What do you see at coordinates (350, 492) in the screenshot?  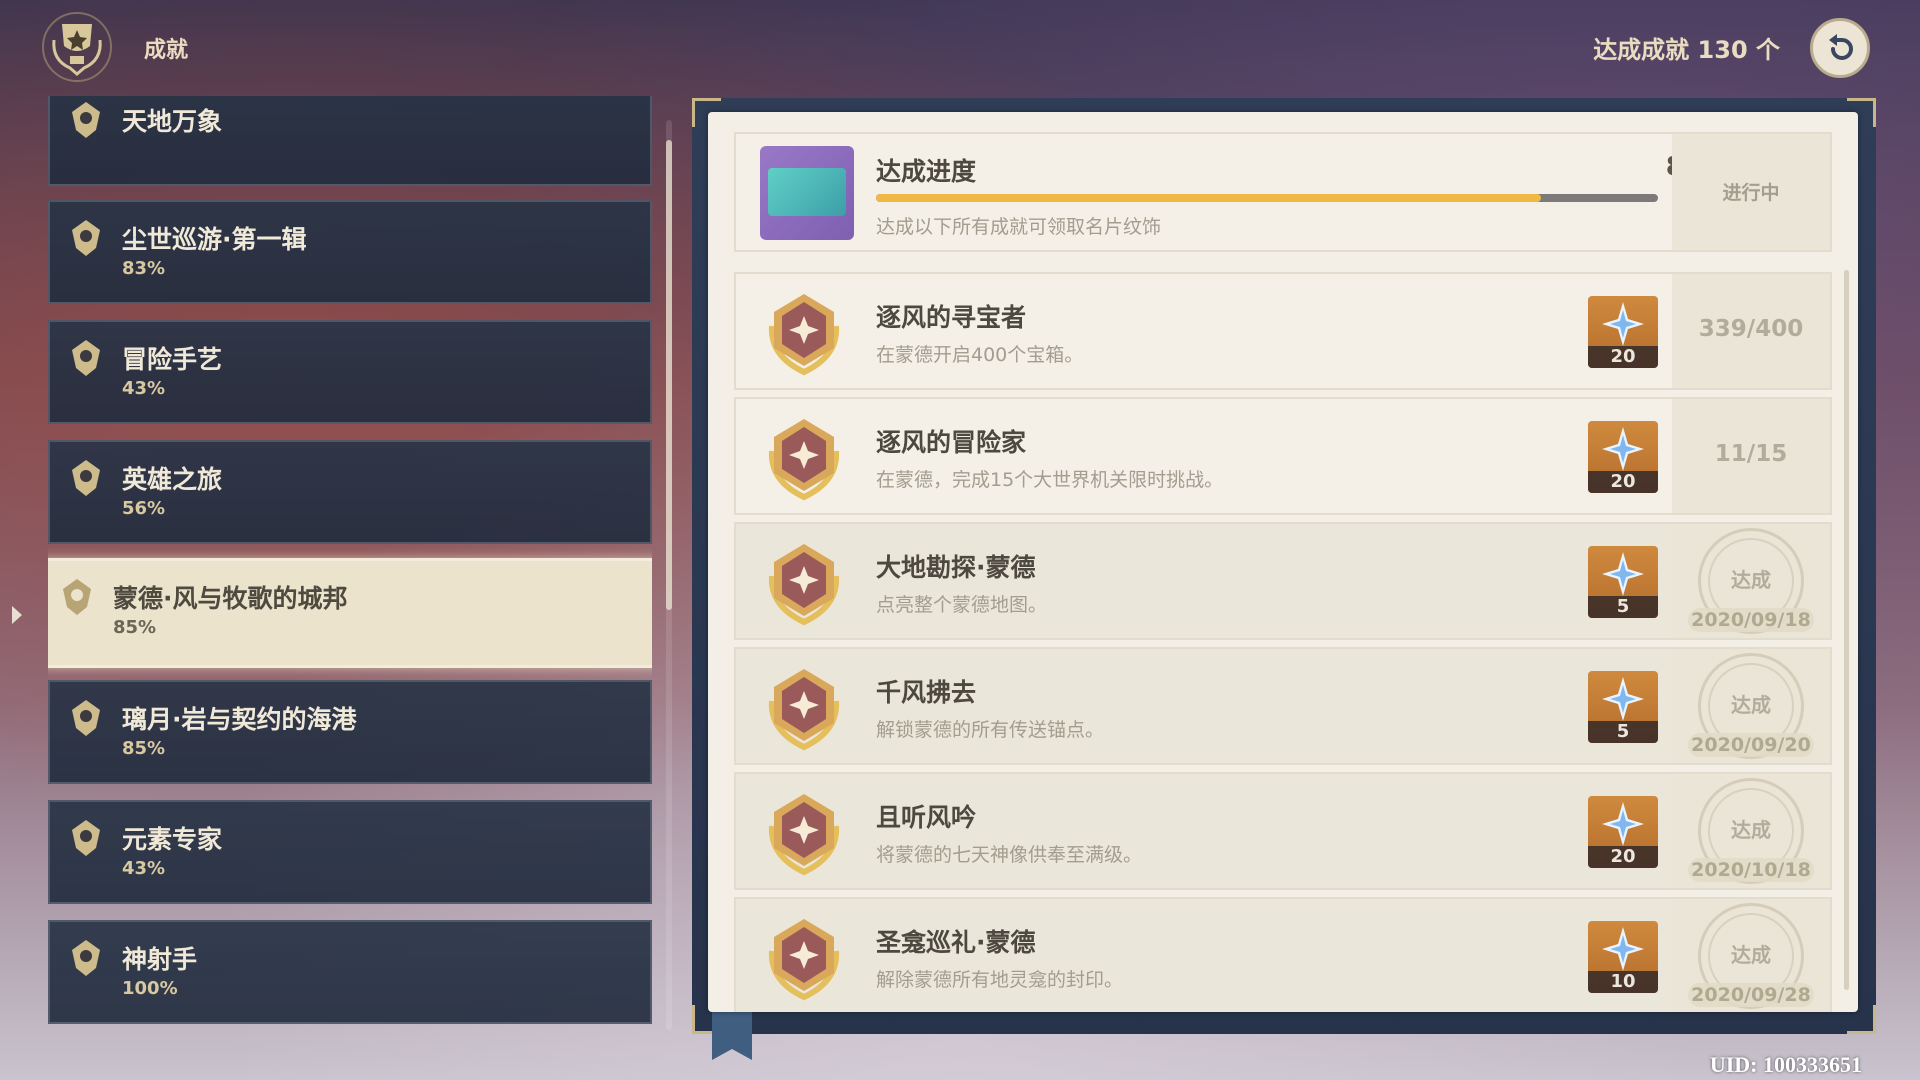 I see `category-item: 英雄之旅 56%` at bounding box center [350, 492].